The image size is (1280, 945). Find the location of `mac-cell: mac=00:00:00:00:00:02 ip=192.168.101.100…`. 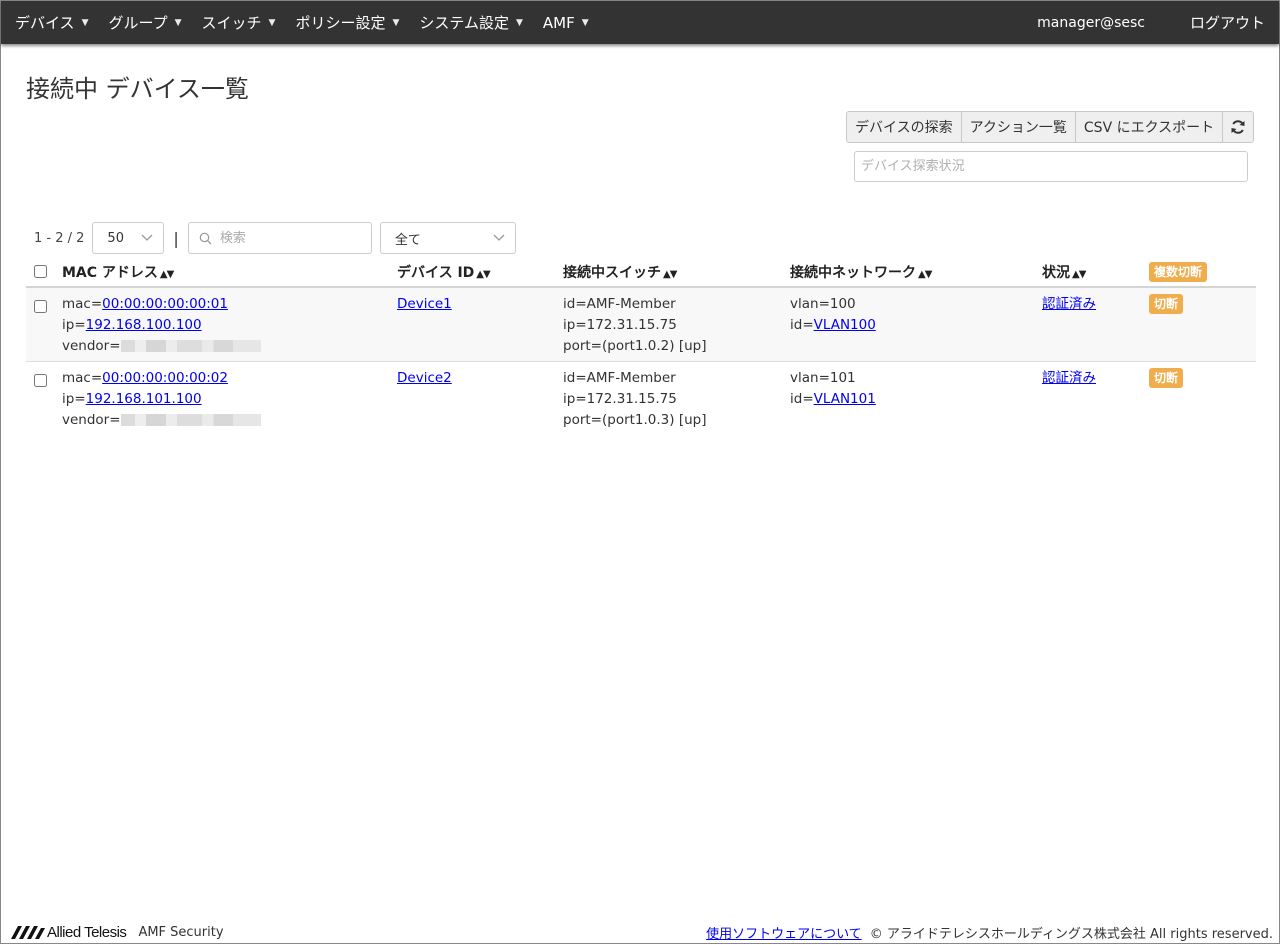

mac-cell: mac=00:00:00:00:00:02 ip=192.168.101.100… is located at coordinates (229, 399).